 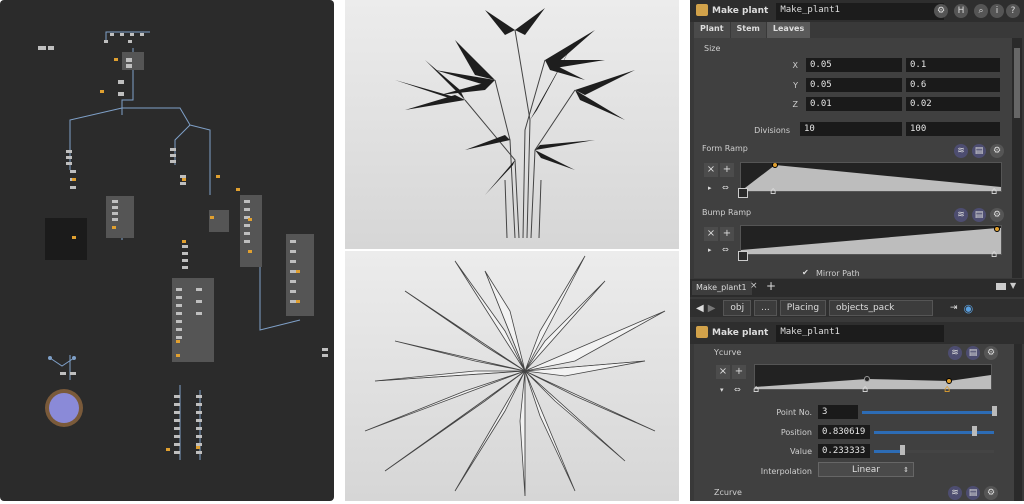 What do you see at coordinates (700, 308) in the screenshot?
I see `back-arrow-icon: ◀` at bounding box center [700, 308].